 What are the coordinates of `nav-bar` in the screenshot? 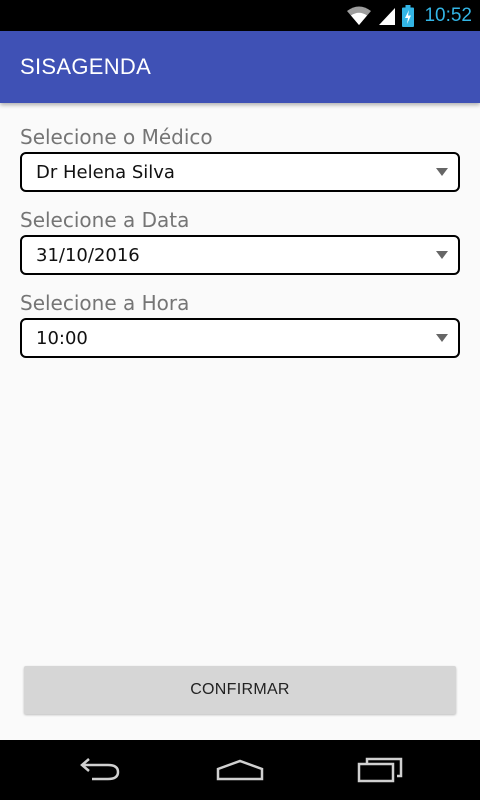 It's located at (240, 770).